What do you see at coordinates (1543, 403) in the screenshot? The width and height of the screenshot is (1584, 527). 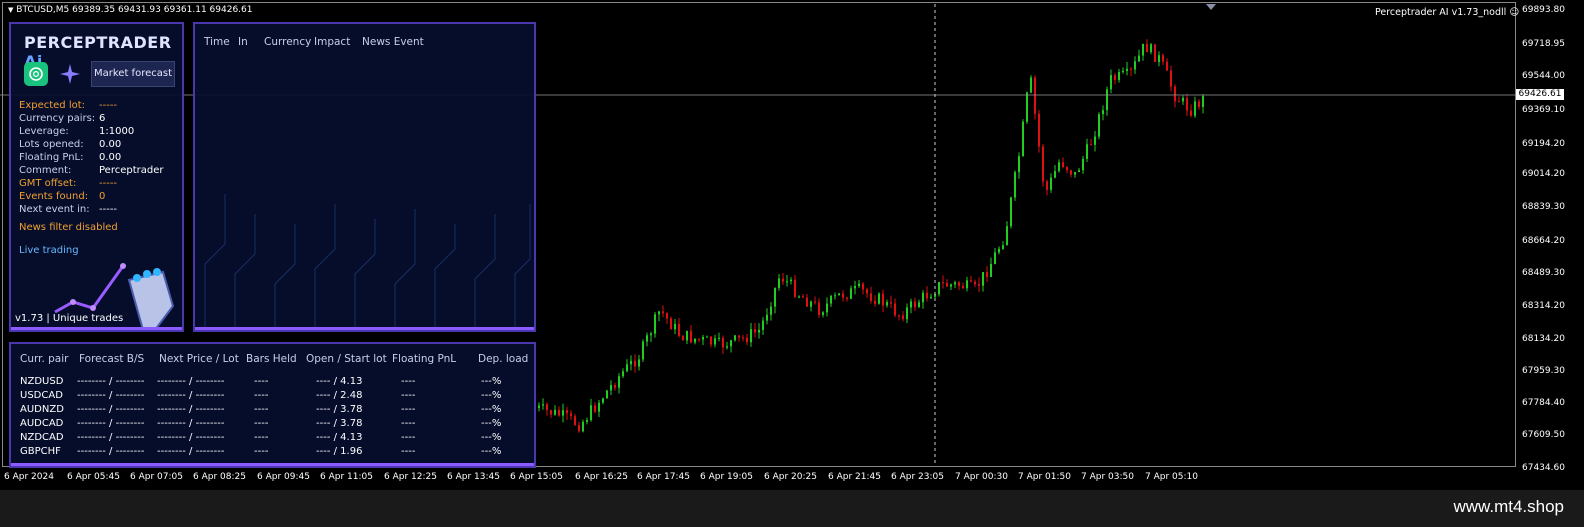 I see `price-tick: 67784.40` at bounding box center [1543, 403].